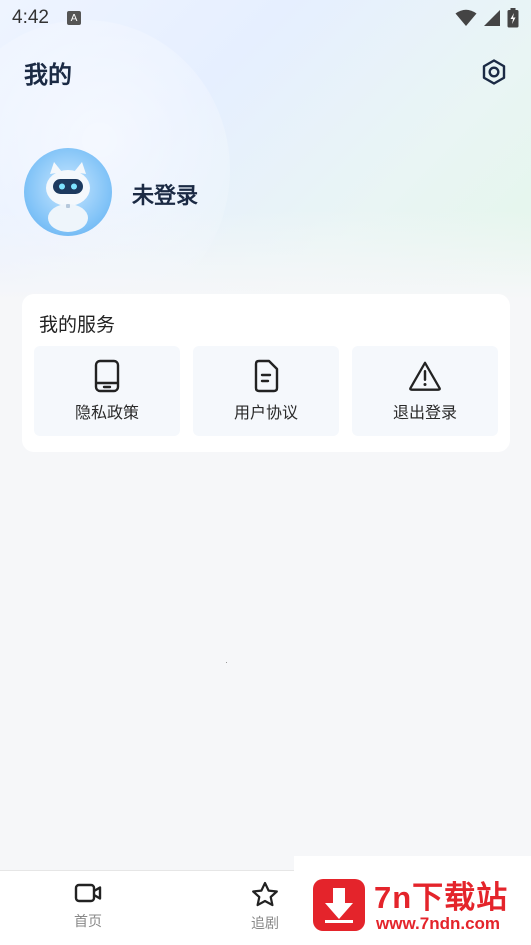  What do you see at coordinates (68, 197) in the screenshot?
I see `robot-cat-avatar-icon` at bounding box center [68, 197].